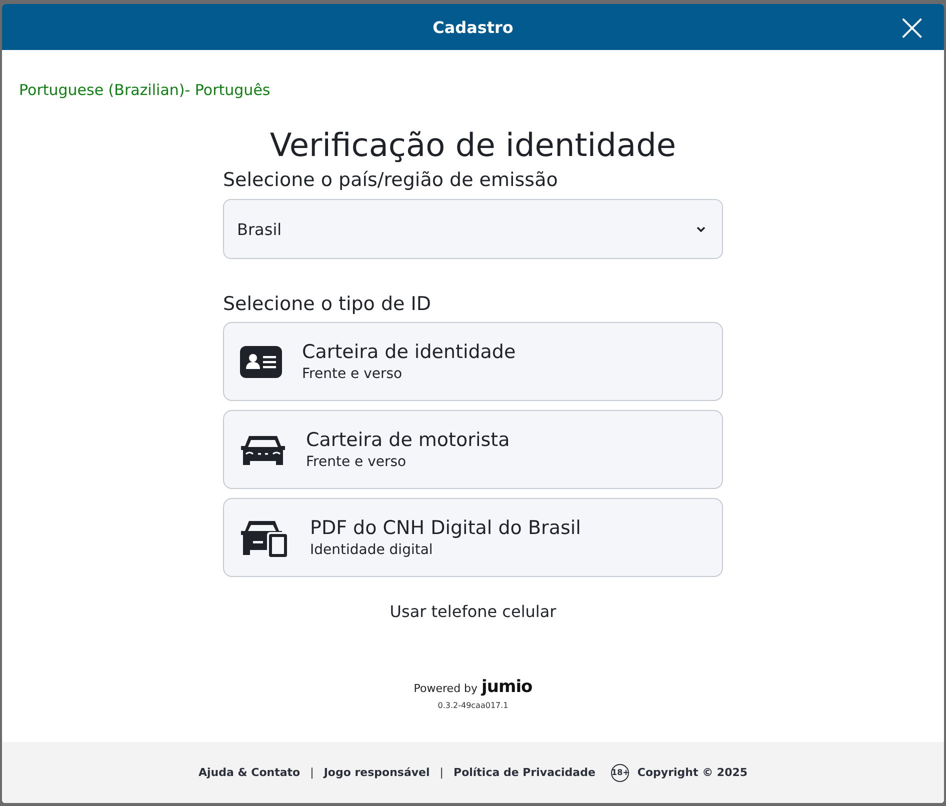  I want to click on footer-link: Ajuda & Contato, so click(249, 772).